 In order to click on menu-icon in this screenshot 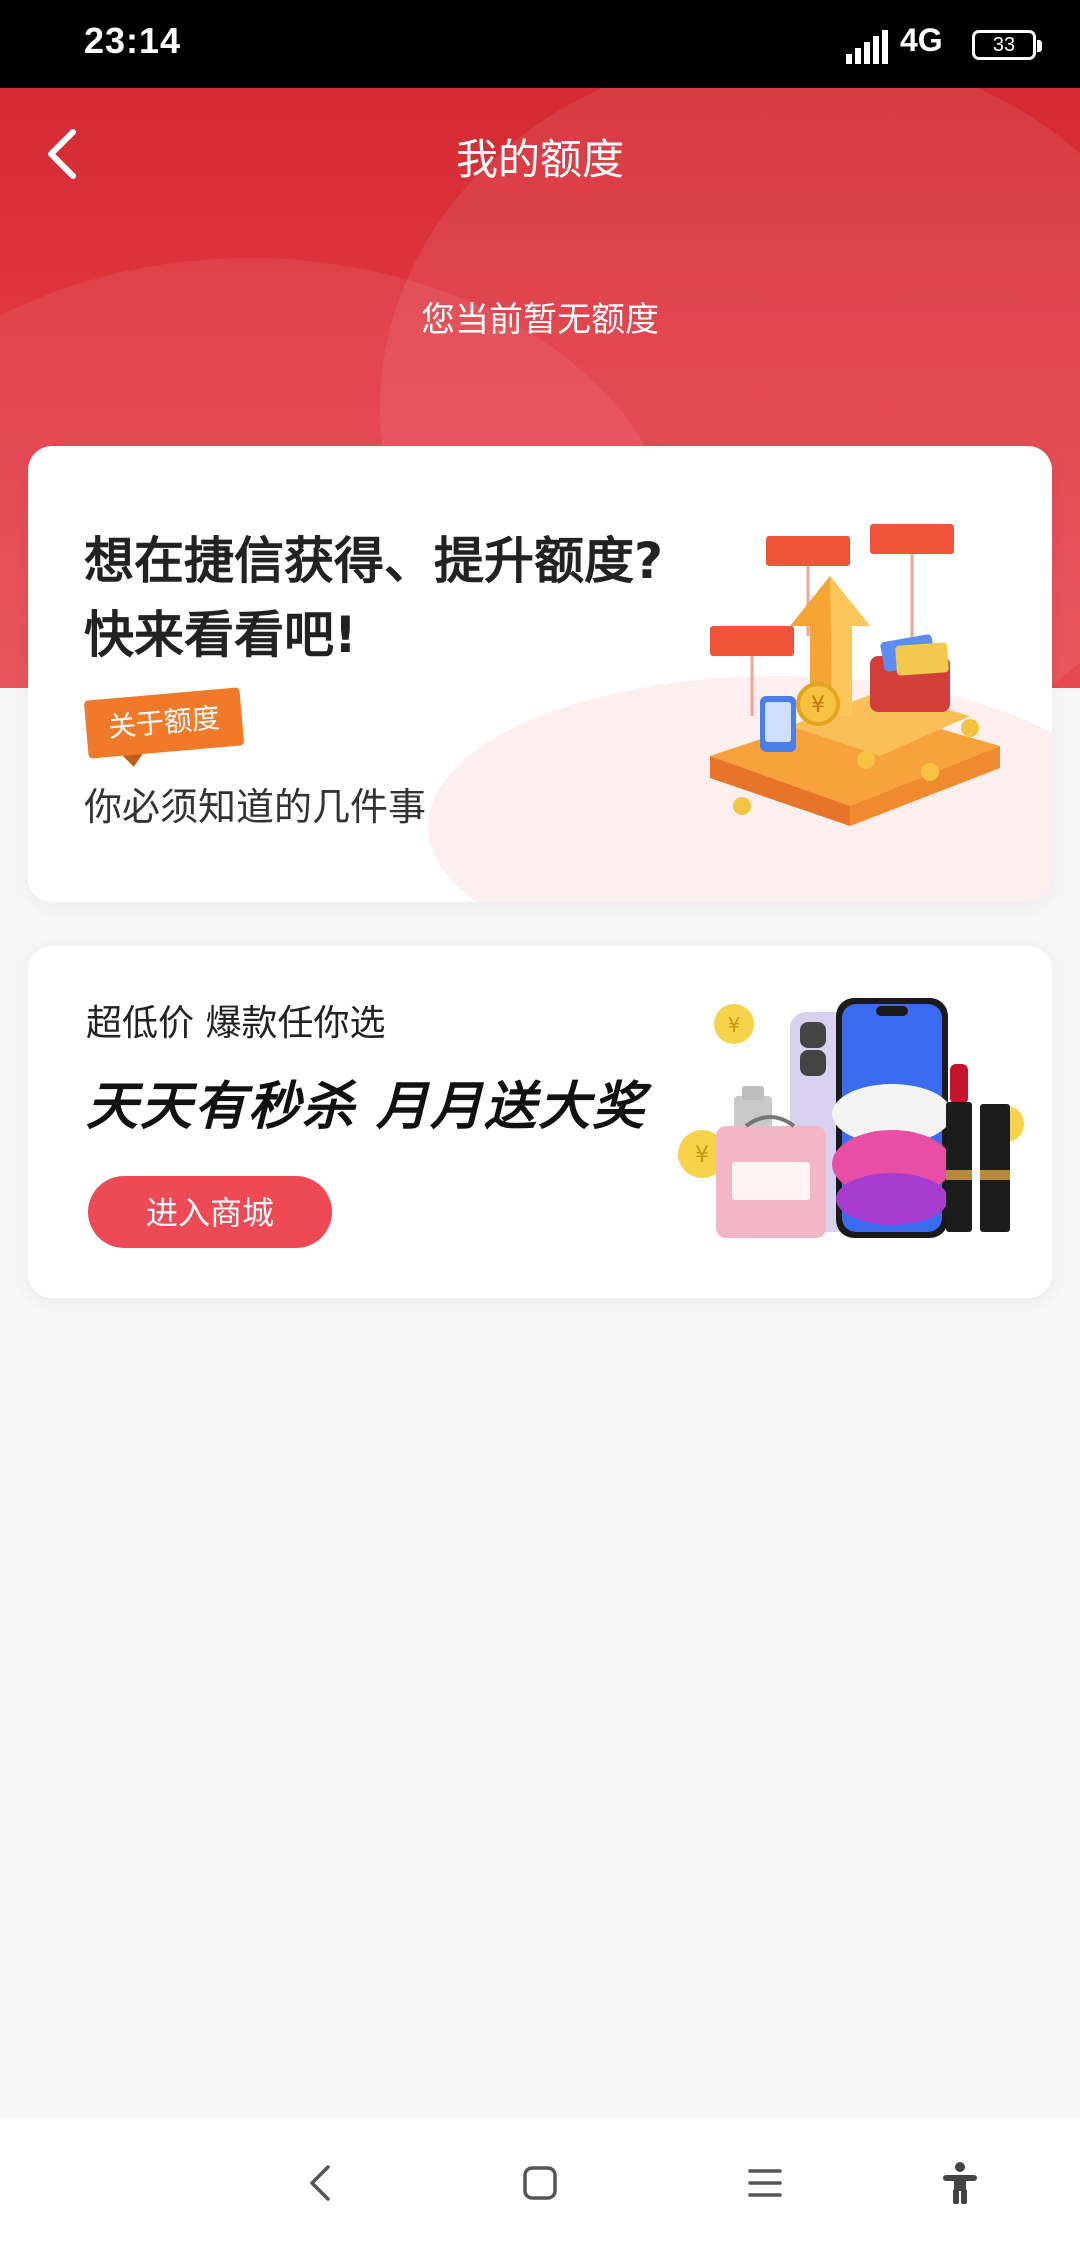, I will do `click(765, 2183)`.